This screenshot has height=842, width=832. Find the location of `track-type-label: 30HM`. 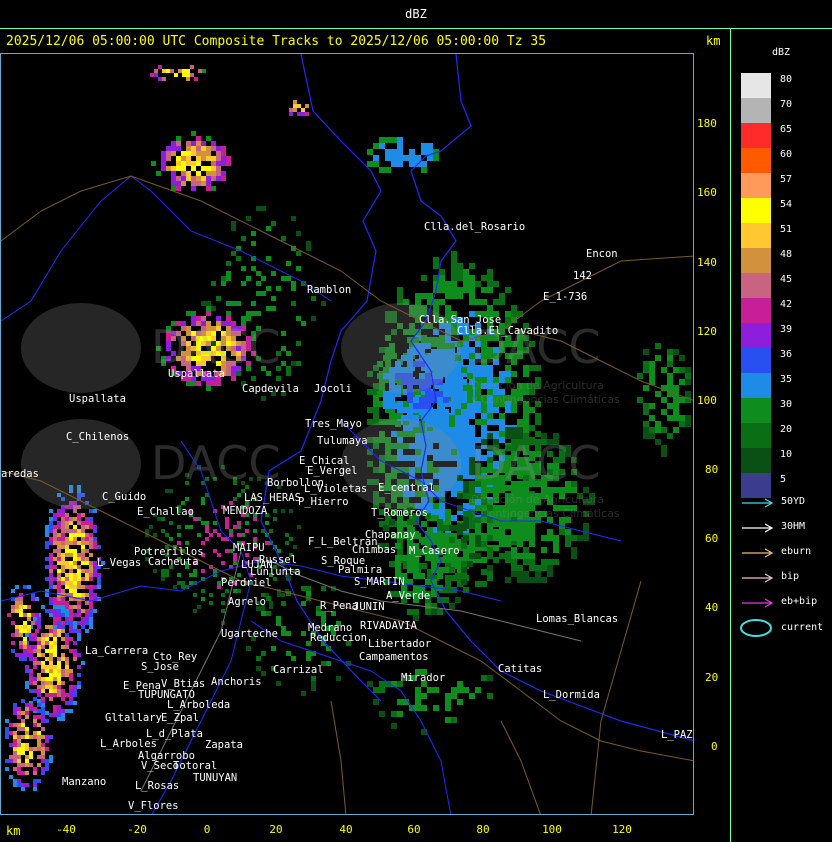

track-type-label: 30HM is located at coordinates (793, 526).